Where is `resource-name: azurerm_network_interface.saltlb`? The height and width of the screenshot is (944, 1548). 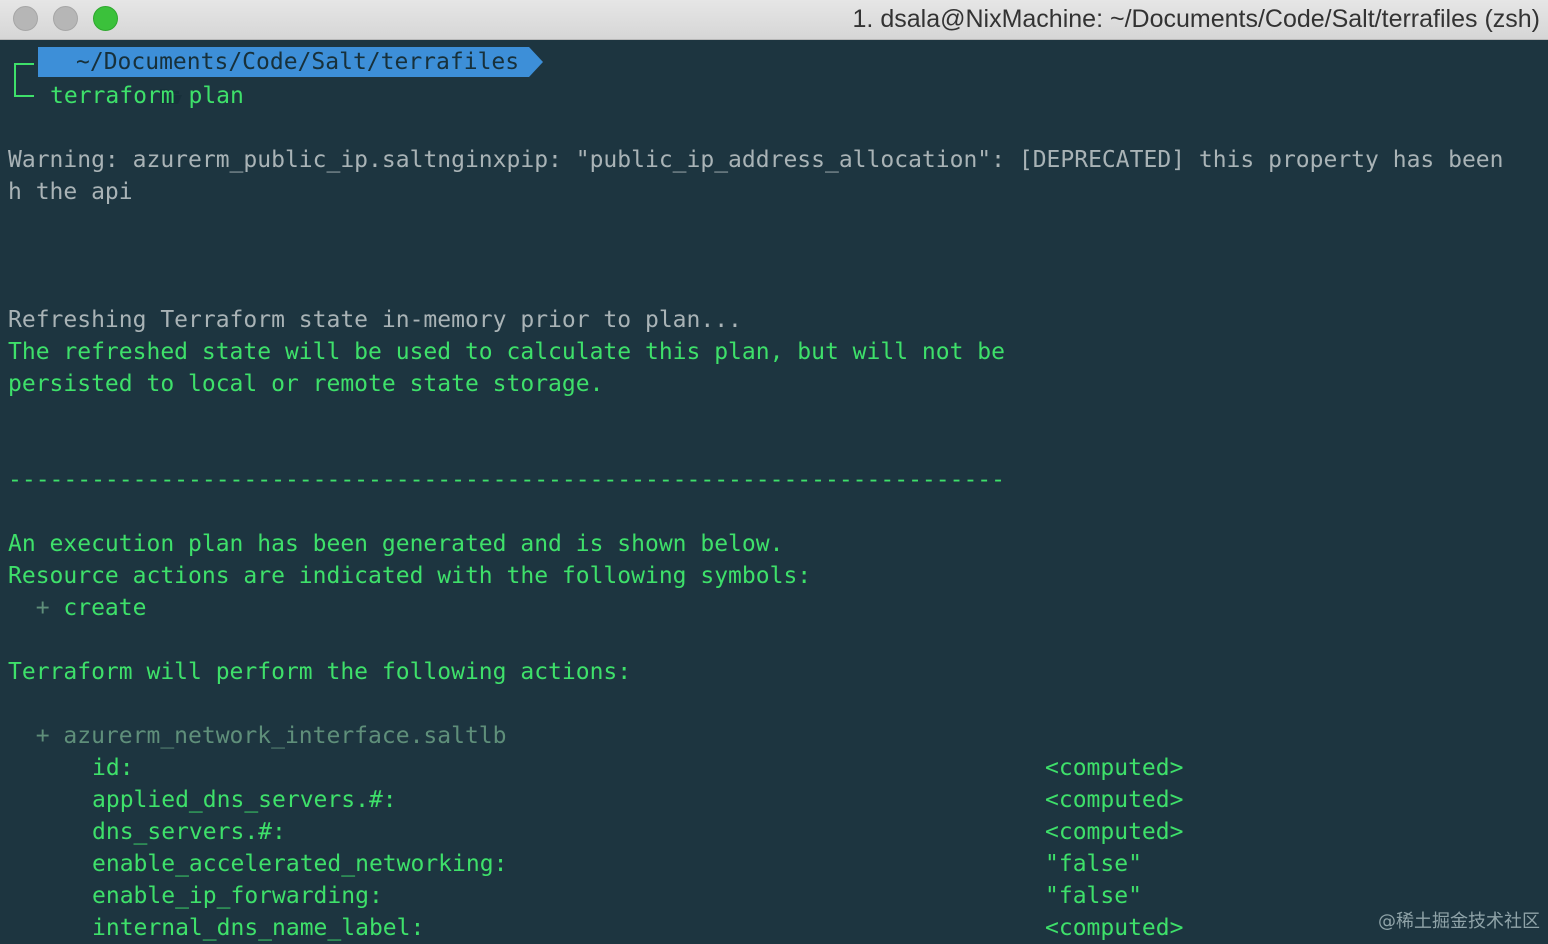
resource-name: azurerm_network_interface.saltlb is located at coordinates (285, 736).